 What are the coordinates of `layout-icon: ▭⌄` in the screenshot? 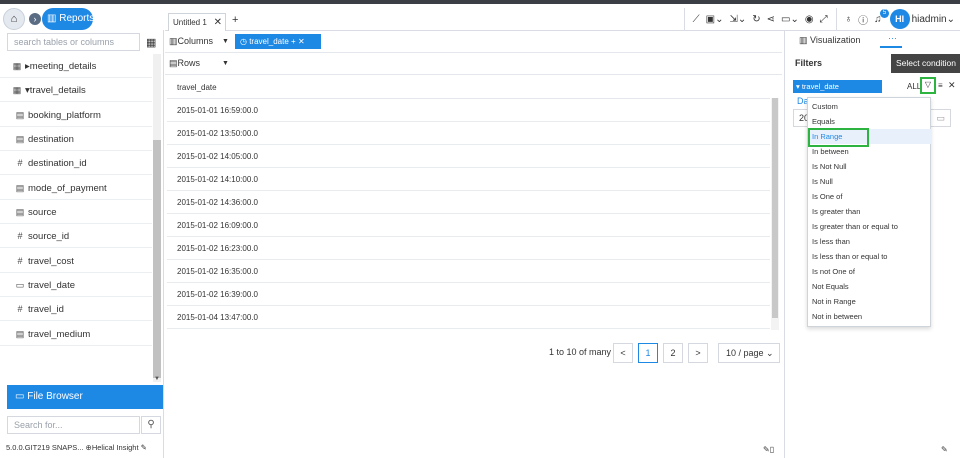 It's located at (790, 19).